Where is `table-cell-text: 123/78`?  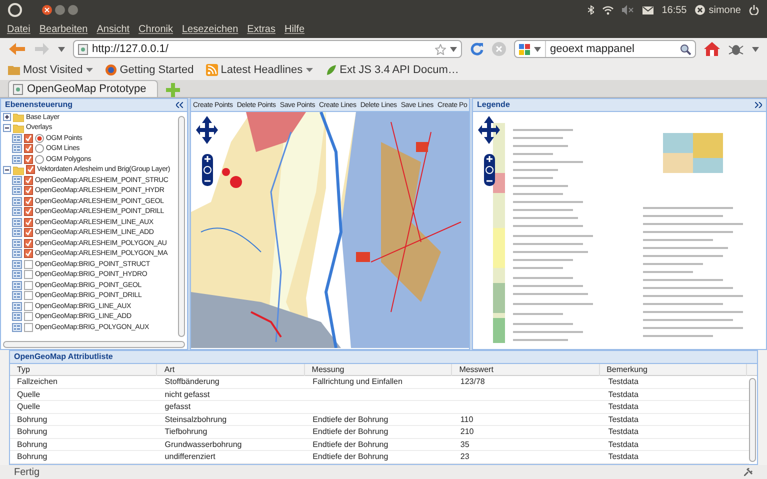 table-cell-text: 123/78 is located at coordinates (472, 382).